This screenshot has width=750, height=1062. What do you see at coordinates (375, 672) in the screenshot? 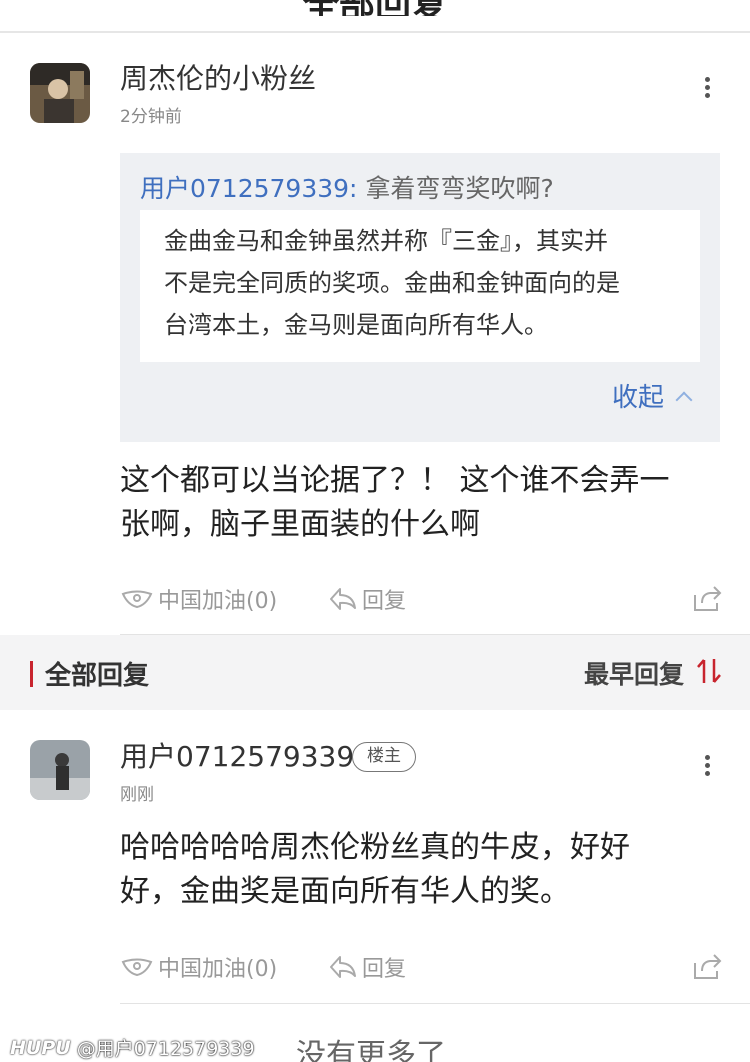
I see `all-replies-bar: 全部回复 最早回复` at bounding box center [375, 672].